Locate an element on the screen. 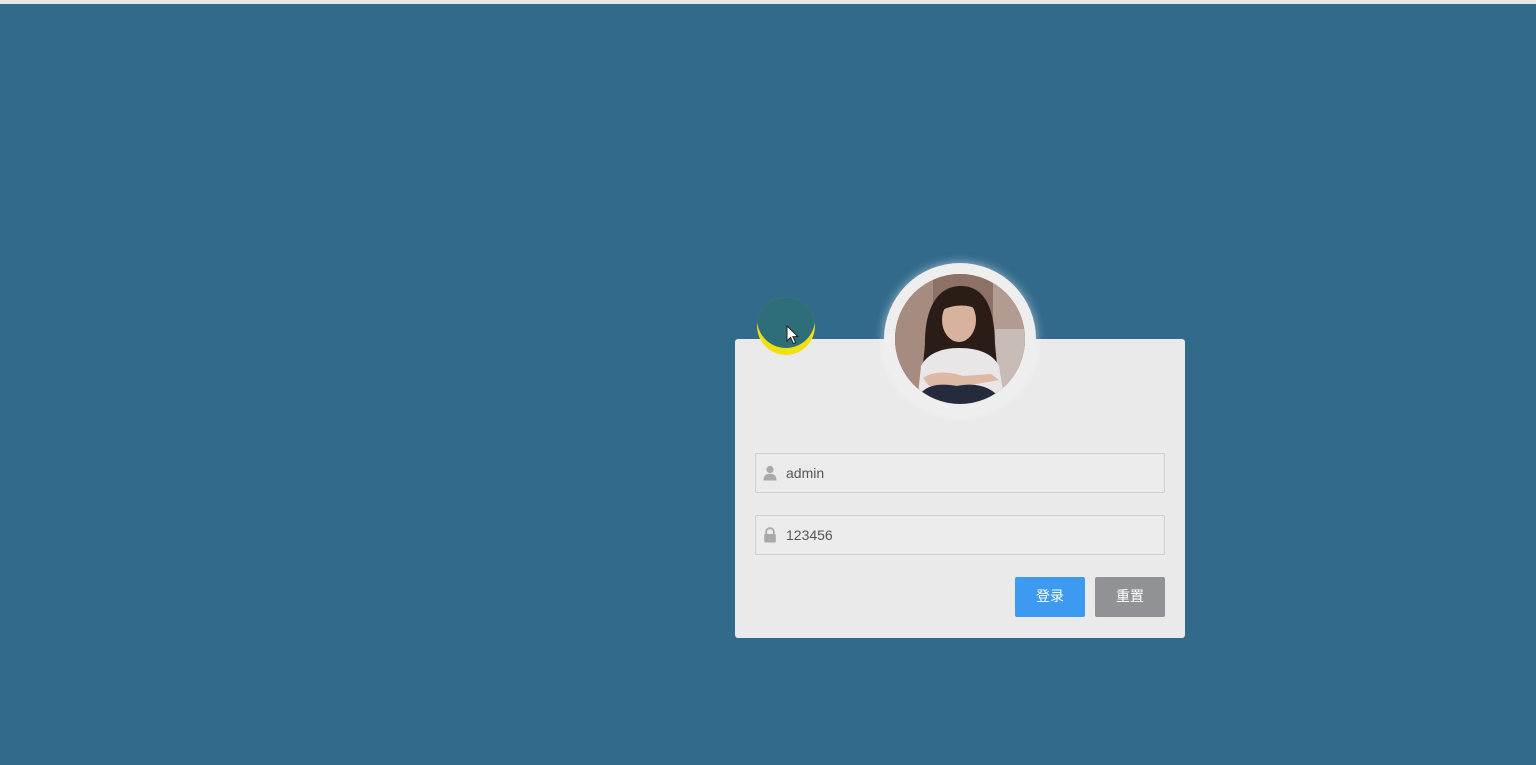 This screenshot has height=765, width=1536. username-input is located at coordinates (971, 473).